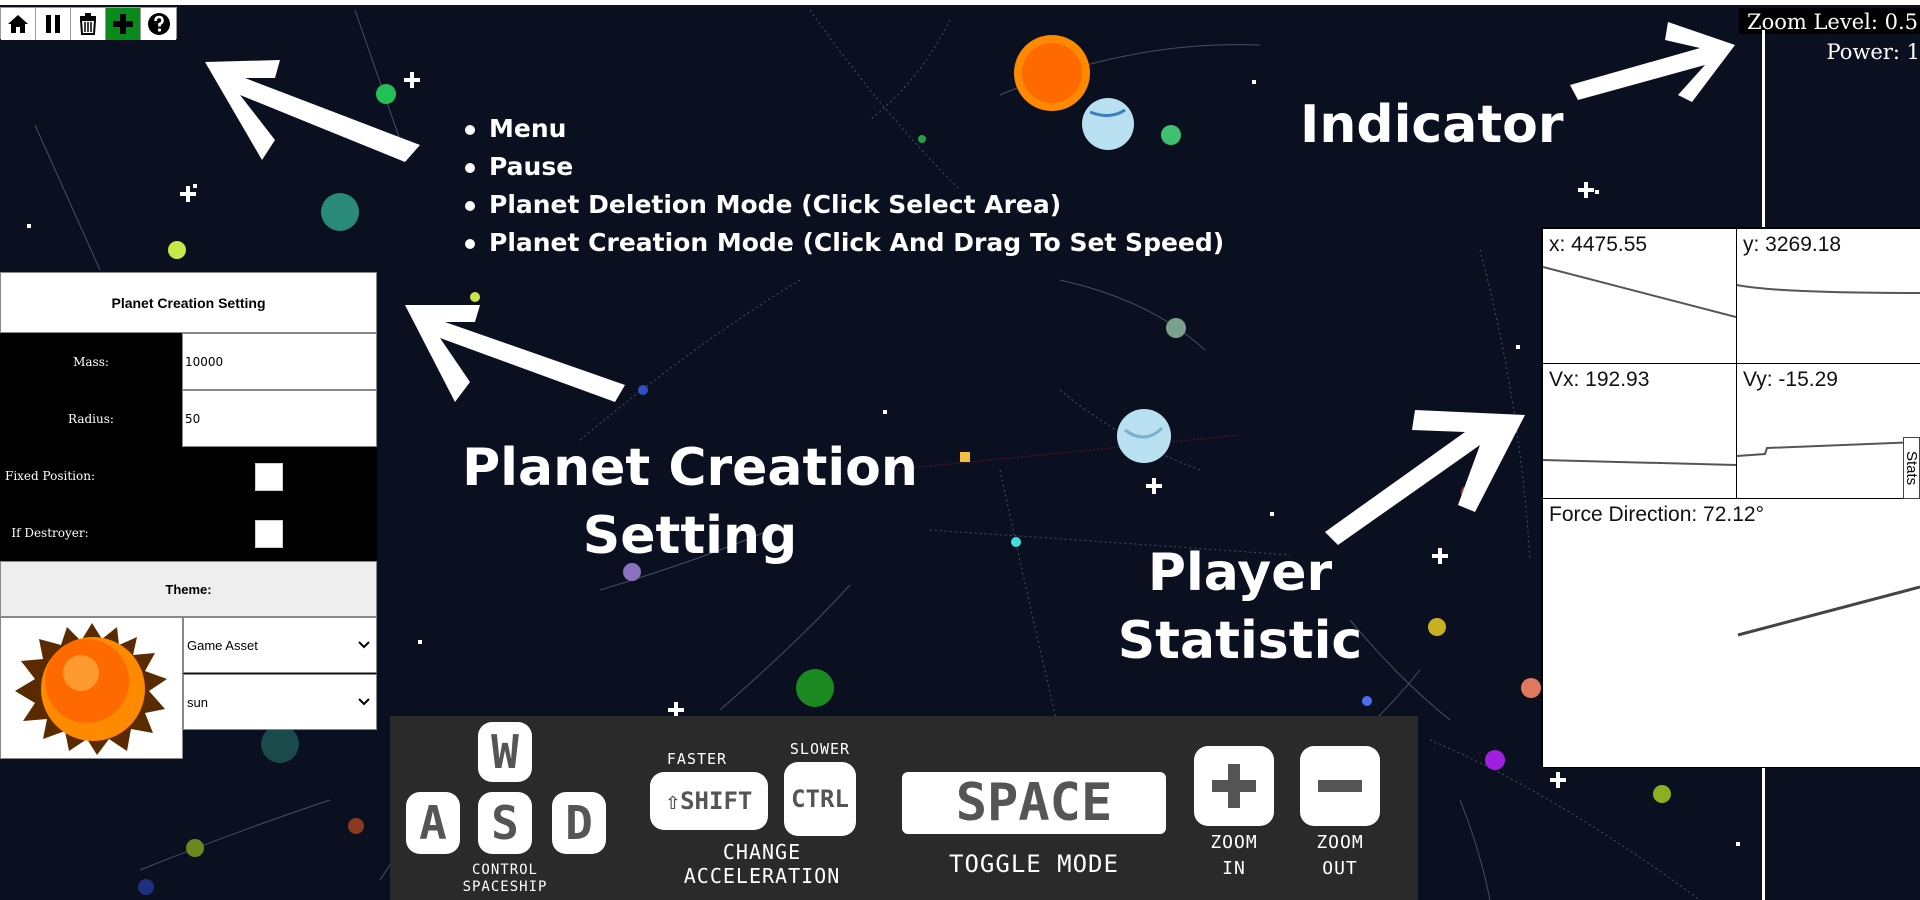  What do you see at coordinates (690, 468) in the screenshot?
I see `caption-line: Planet Creation` at bounding box center [690, 468].